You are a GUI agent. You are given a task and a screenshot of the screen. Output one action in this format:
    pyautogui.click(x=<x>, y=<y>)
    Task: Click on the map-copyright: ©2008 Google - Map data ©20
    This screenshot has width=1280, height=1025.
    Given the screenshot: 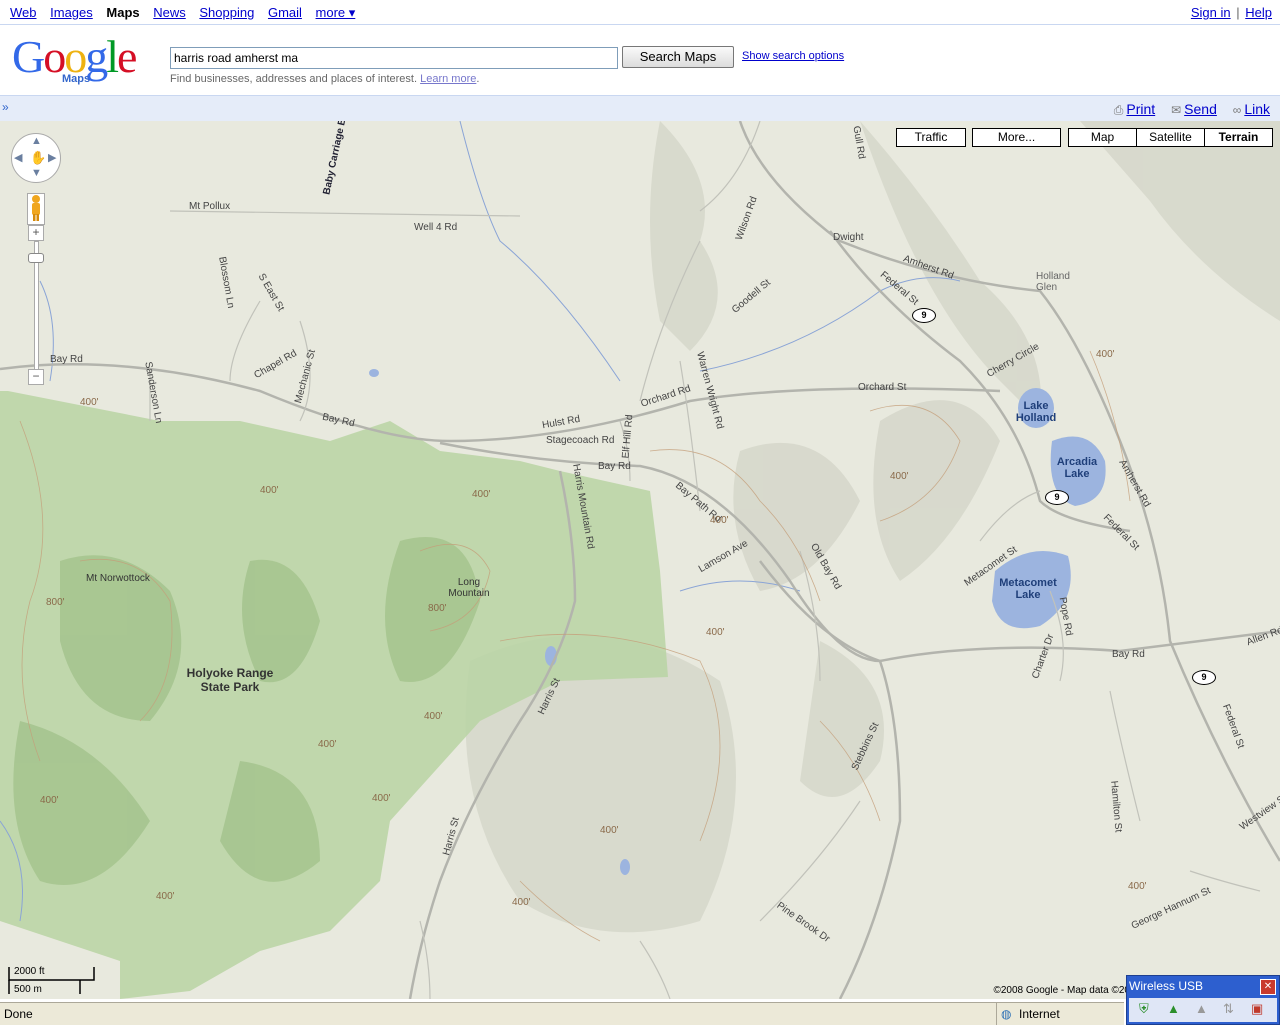 What is the action you would take?
    pyautogui.click(x=1062, y=990)
    